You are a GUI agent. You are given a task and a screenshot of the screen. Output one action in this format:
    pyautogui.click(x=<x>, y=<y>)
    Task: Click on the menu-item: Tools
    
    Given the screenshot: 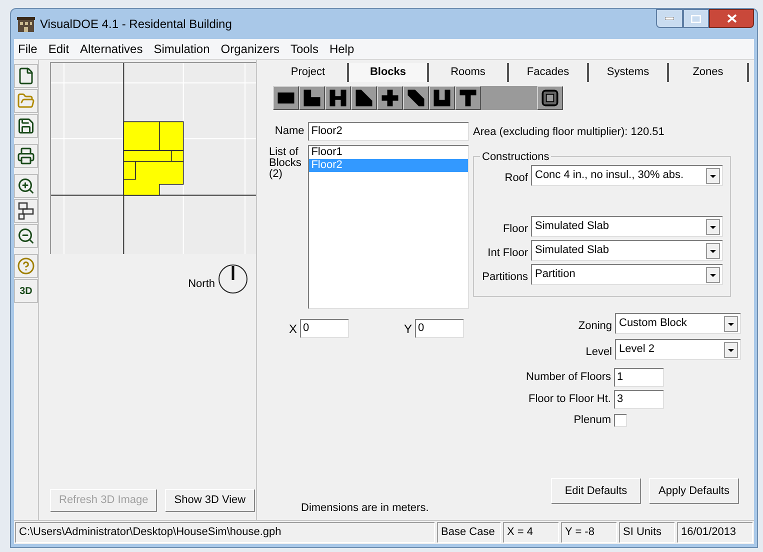 What is the action you would take?
    pyautogui.click(x=304, y=49)
    